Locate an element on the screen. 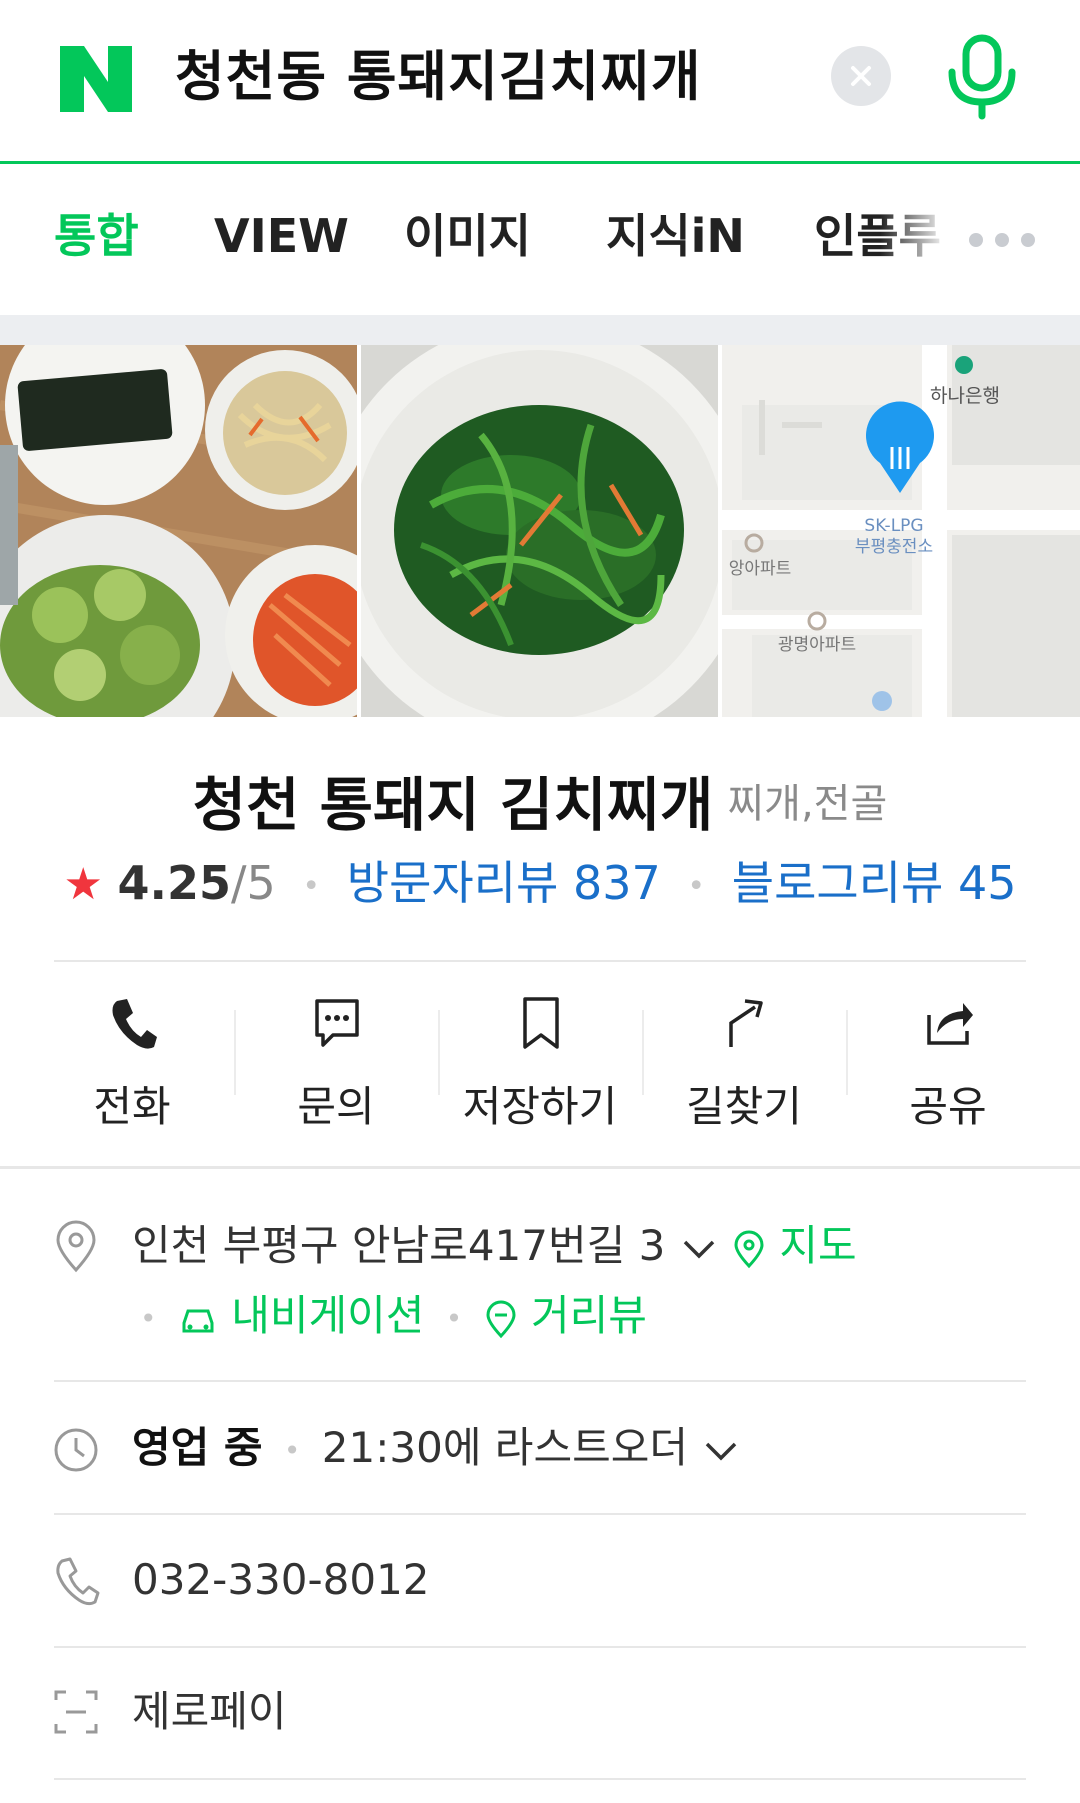  visitor-reviews-label: 방문자리뷰 is located at coordinates (452, 883).